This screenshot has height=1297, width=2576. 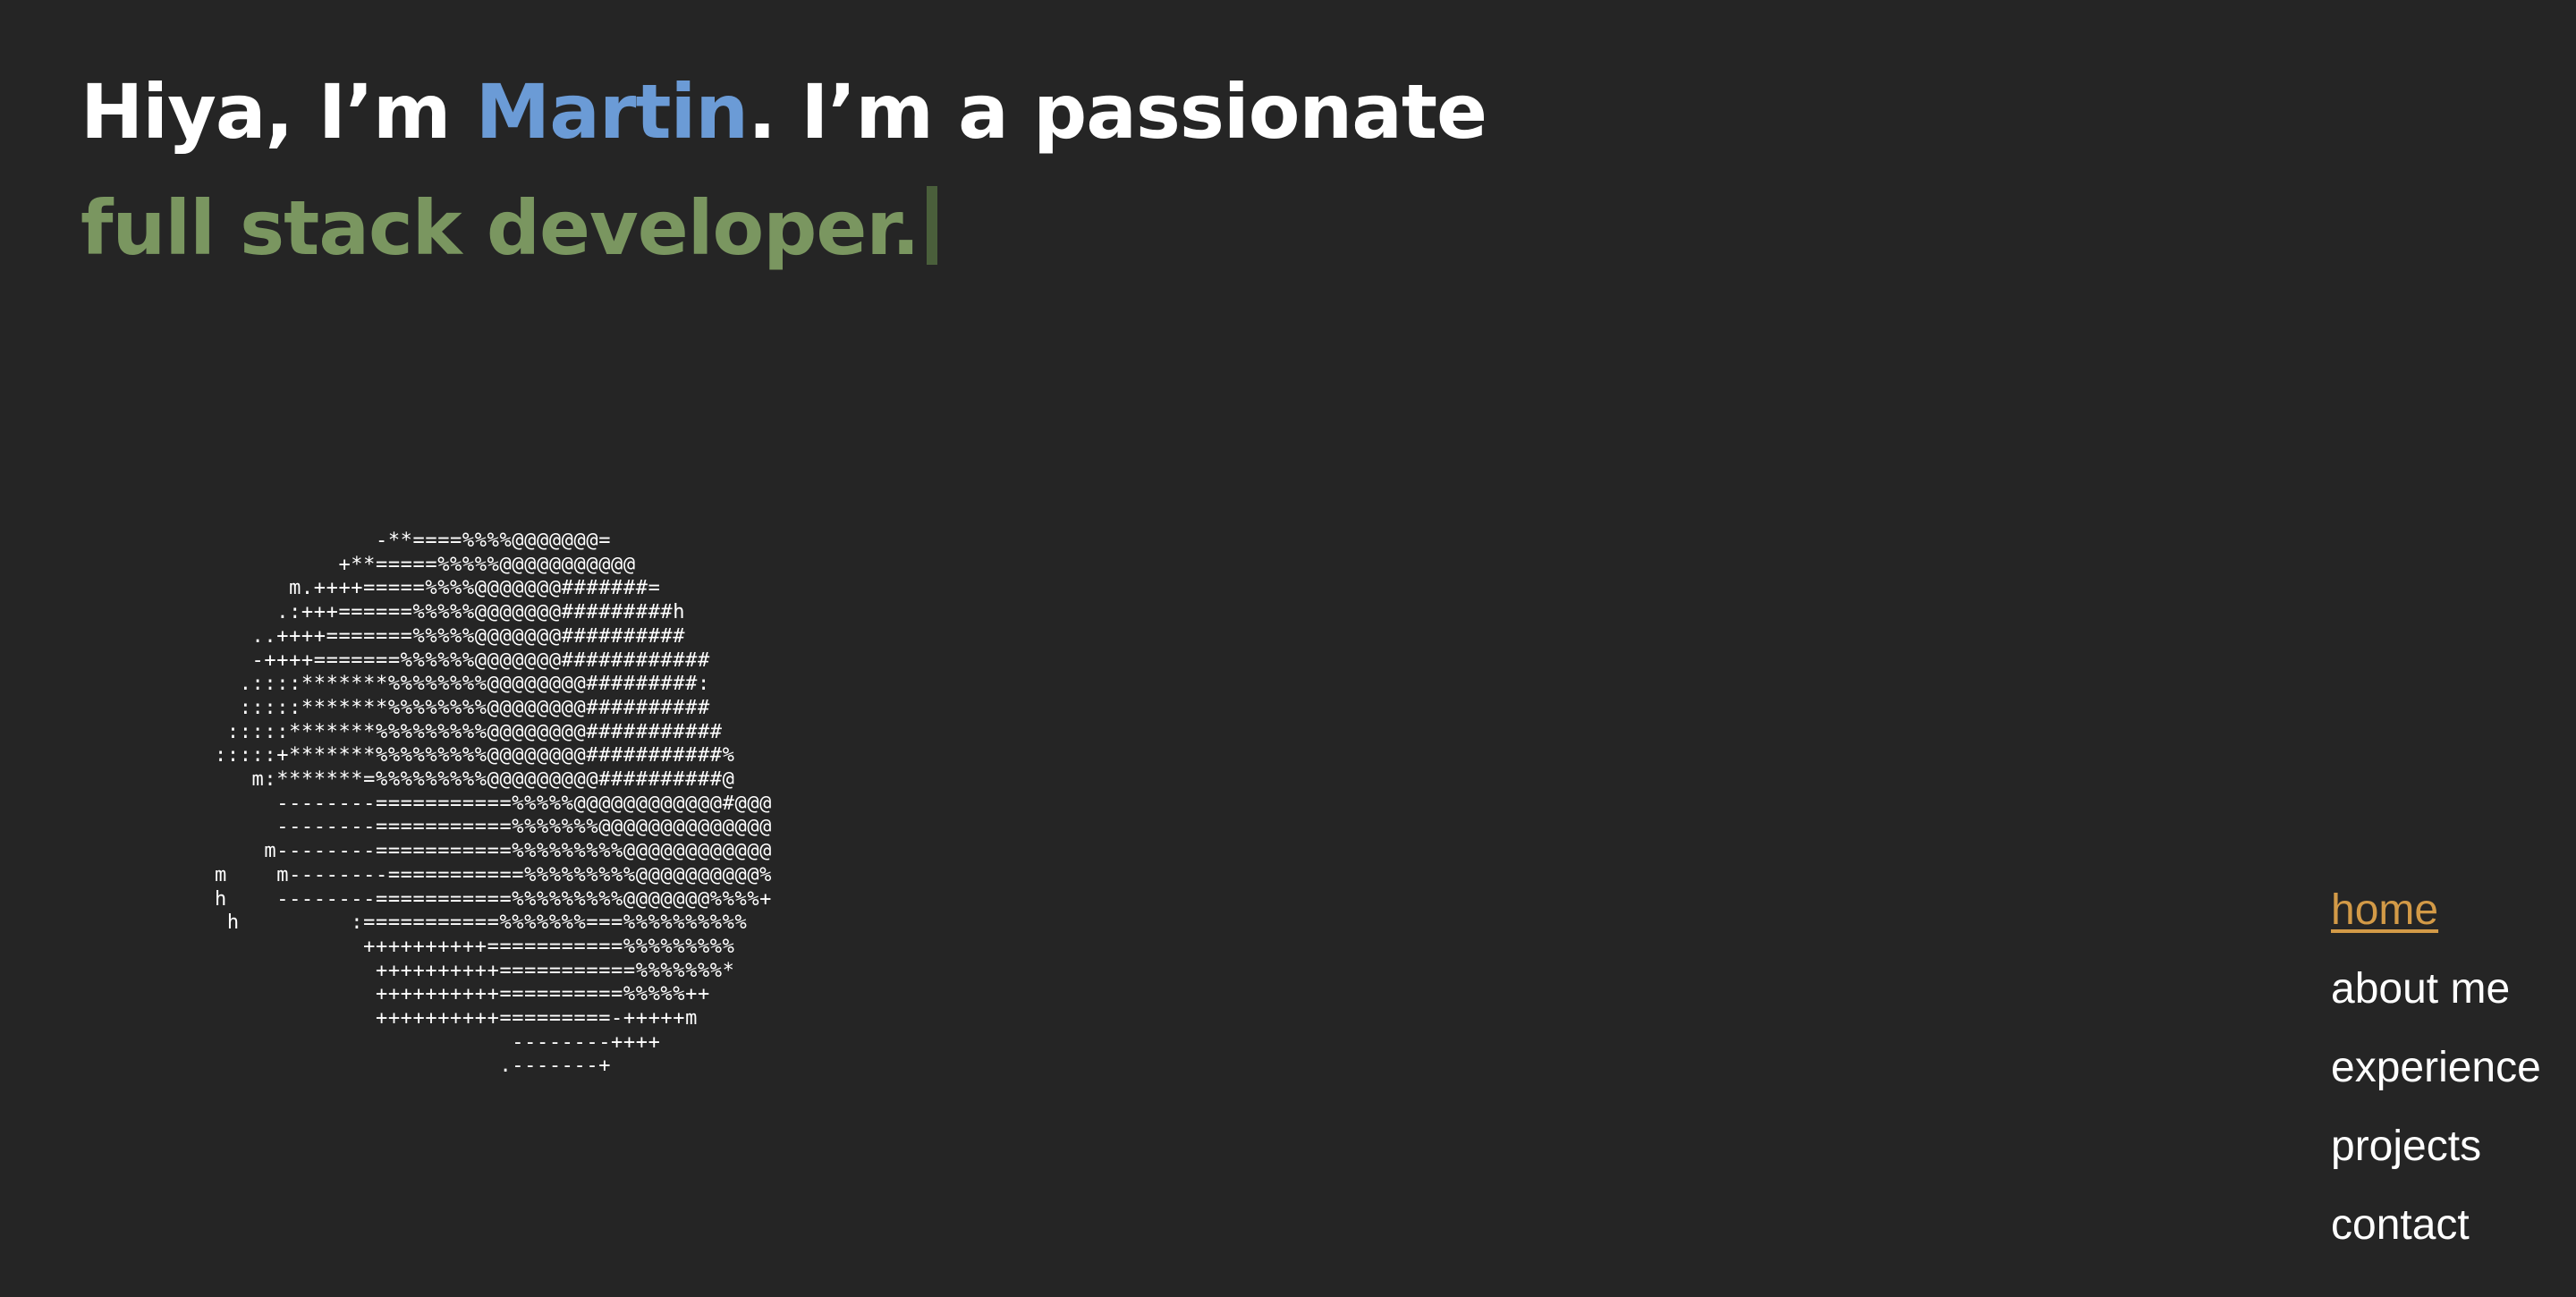 I want to click on nav-link-about-me: about me, so click(x=2420, y=989).